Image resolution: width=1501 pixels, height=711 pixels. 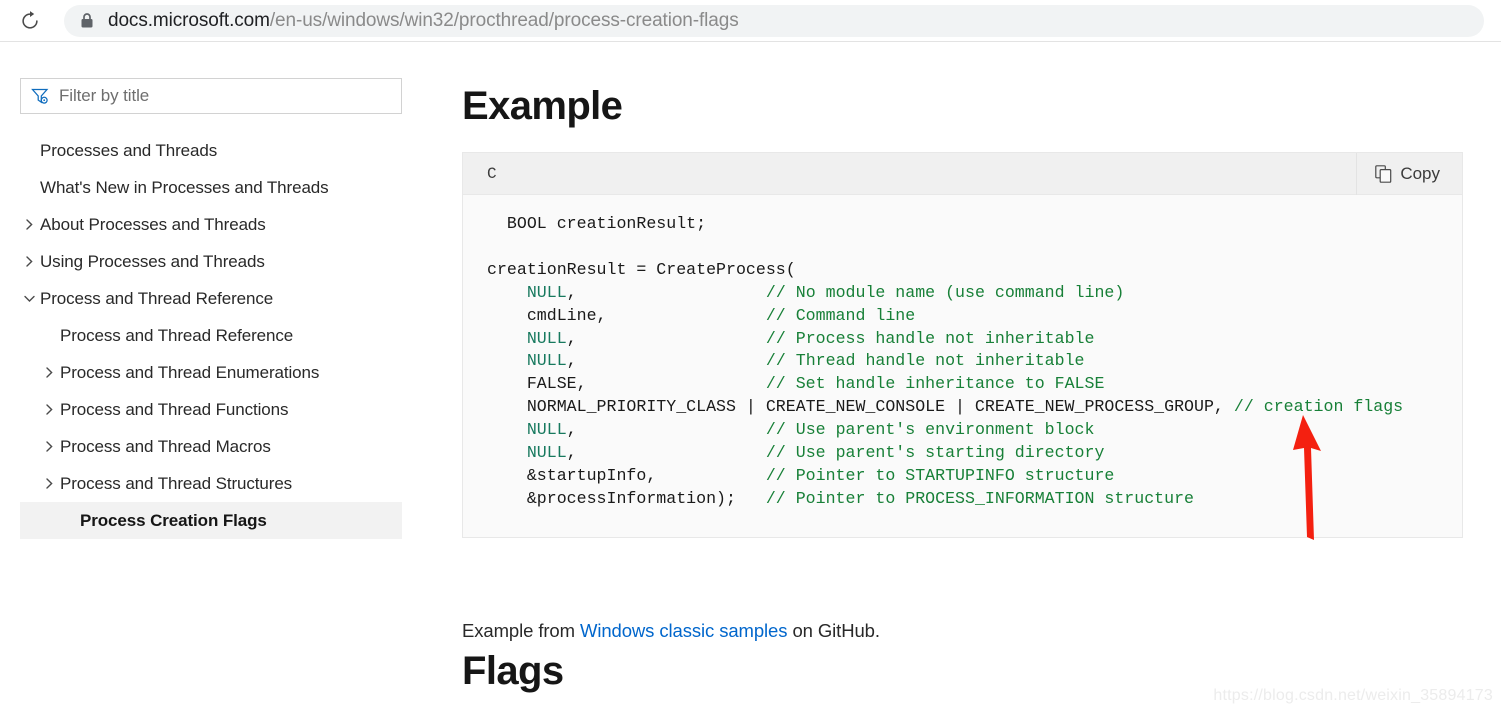 I want to click on code-token: FALSE,, so click(x=537, y=384).